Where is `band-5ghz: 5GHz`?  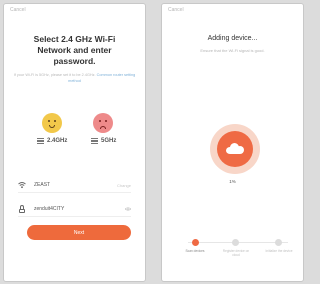 band-5ghz: 5GHz is located at coordinates (103, 141).